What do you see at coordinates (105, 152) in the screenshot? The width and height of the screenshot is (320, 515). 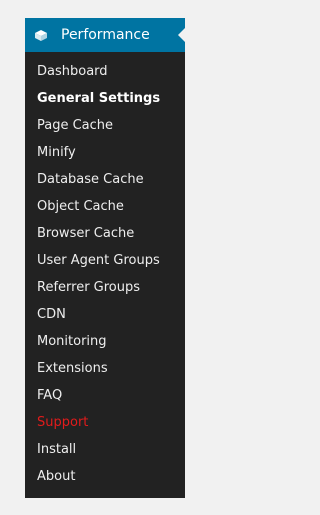 I see `menu-item-minify: Minify` at bounding box center [105, 152].